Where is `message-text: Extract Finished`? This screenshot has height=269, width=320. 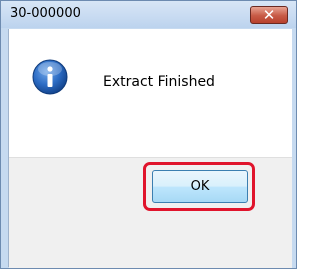
message-text: Extract Finished is located at coordinates (159, 82).